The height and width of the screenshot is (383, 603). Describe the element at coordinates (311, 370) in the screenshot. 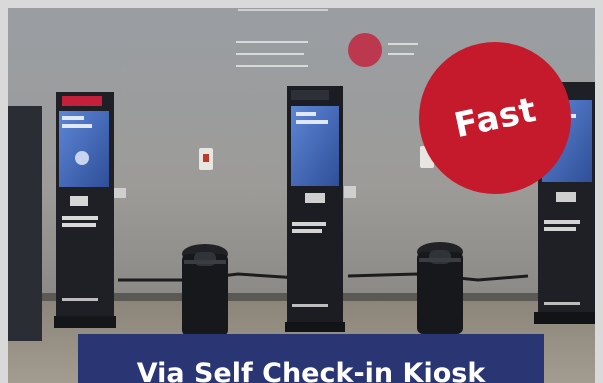

I see `caption-text: Via Self Check-in Kiosk` at that location.